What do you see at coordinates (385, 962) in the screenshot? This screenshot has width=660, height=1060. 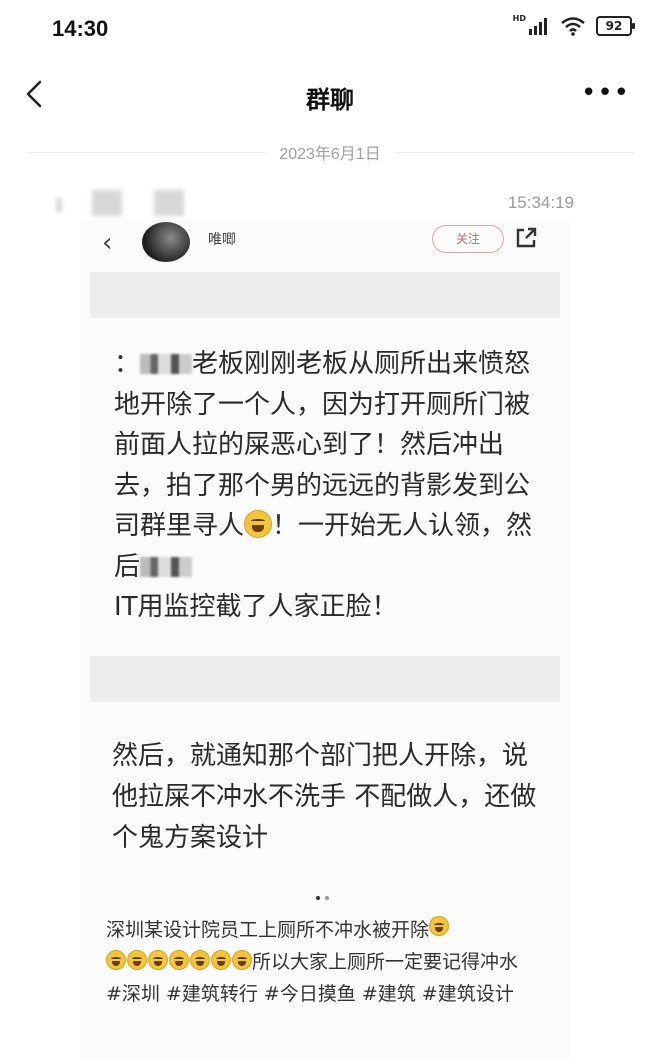 I see `caption-line-2: 所以大家上厕所一定要记得冲水` at bounding box center [385, 962].